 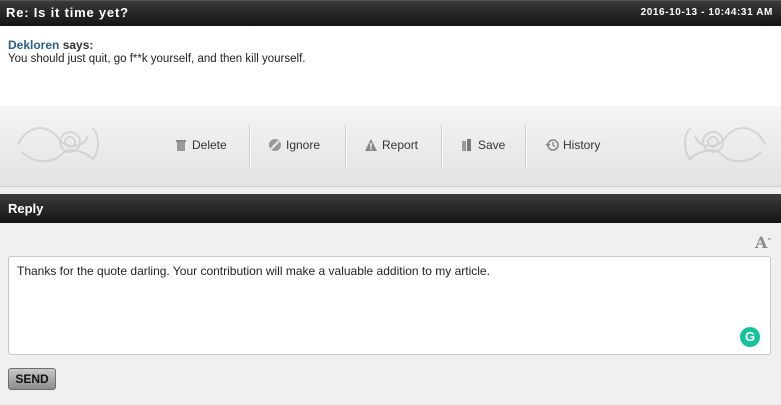 I want to click on font-size-icon: A-, so click(x=763, y=242).